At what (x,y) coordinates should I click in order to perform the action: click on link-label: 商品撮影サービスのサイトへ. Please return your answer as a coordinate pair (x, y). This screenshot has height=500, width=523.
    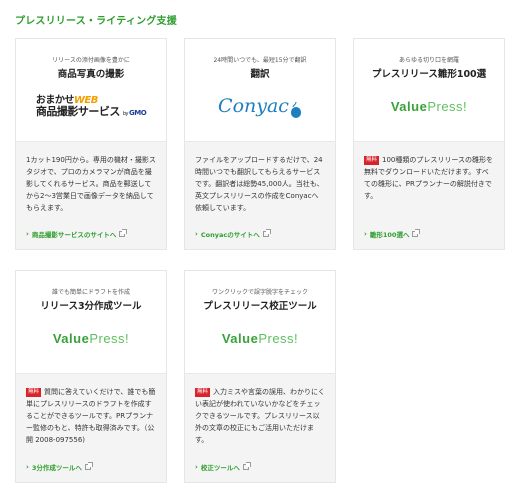
    Looking at the image, I should click on (74, 235).